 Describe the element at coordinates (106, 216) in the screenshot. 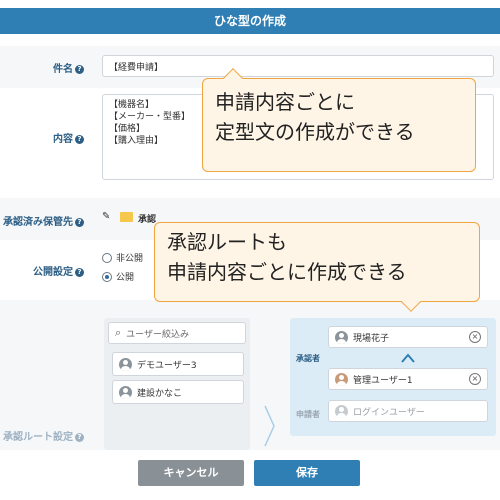

I see `pencil-icon: ✎` at that location.